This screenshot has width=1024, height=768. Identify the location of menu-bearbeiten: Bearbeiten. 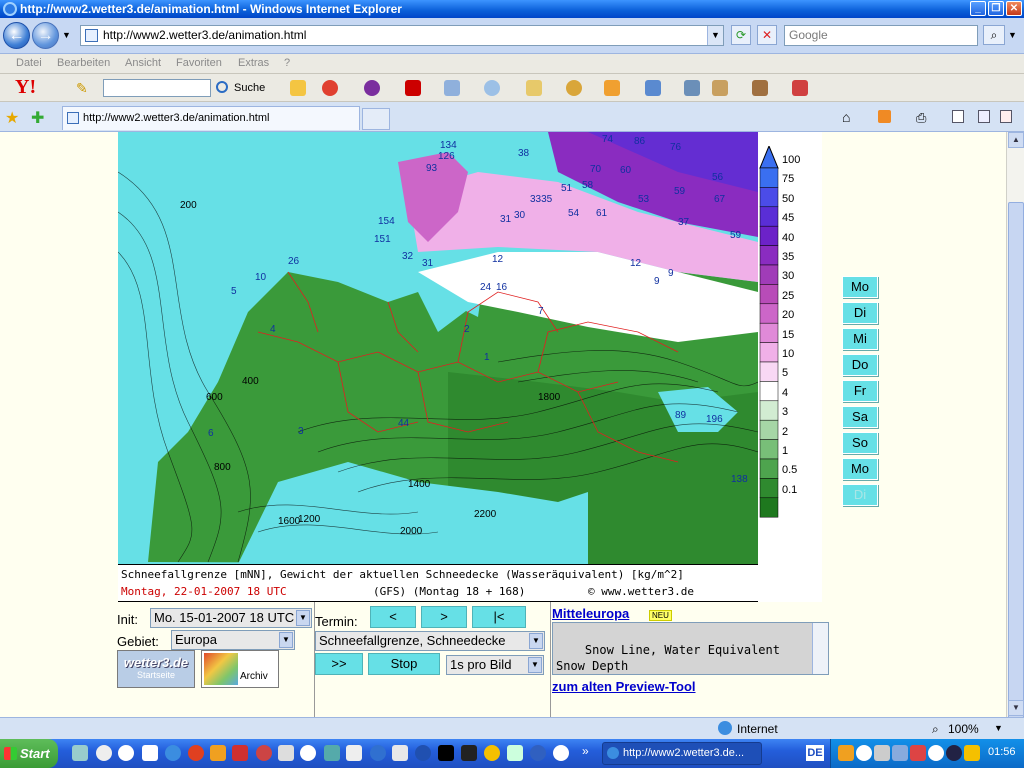
(83, 63).